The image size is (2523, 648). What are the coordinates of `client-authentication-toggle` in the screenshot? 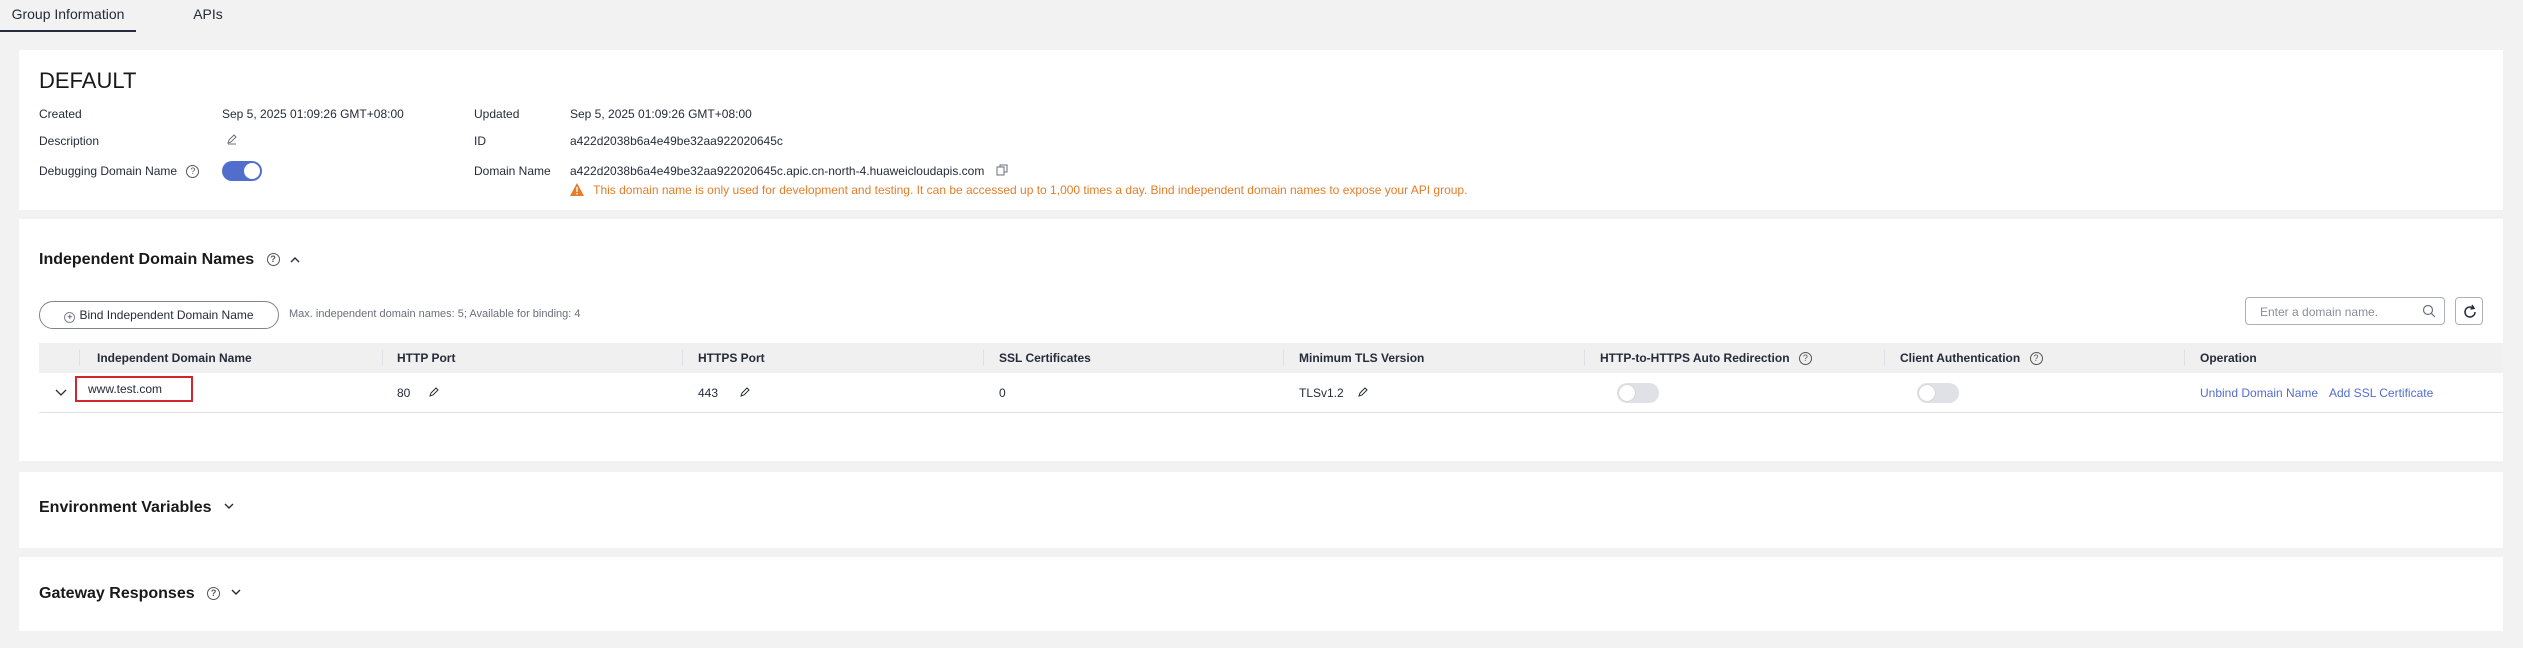 It's located at (1938, 393).